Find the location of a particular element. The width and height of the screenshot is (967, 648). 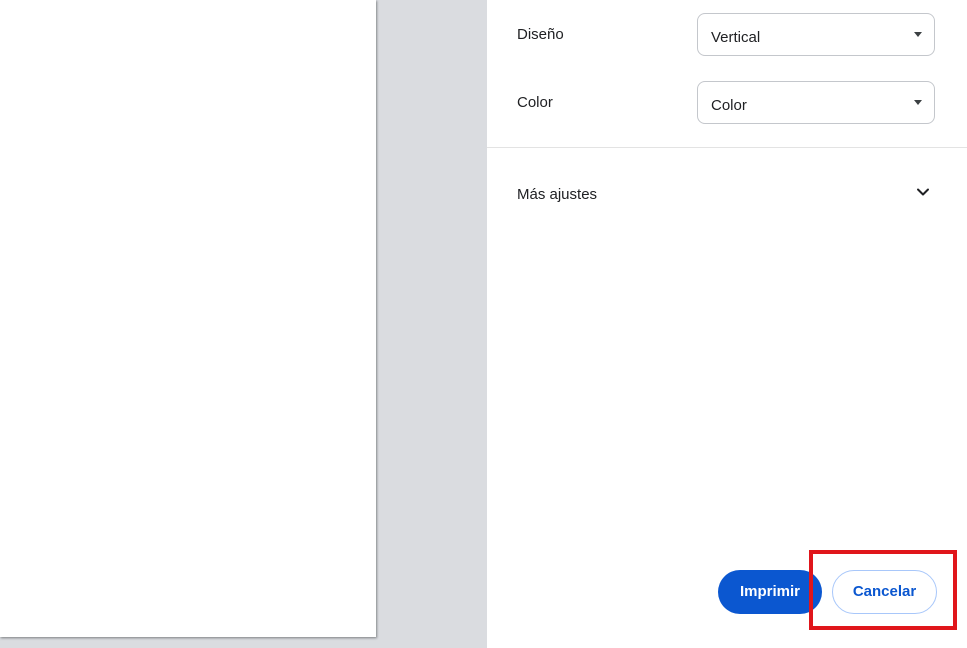

section-divider is located at coordinates (727, 147).